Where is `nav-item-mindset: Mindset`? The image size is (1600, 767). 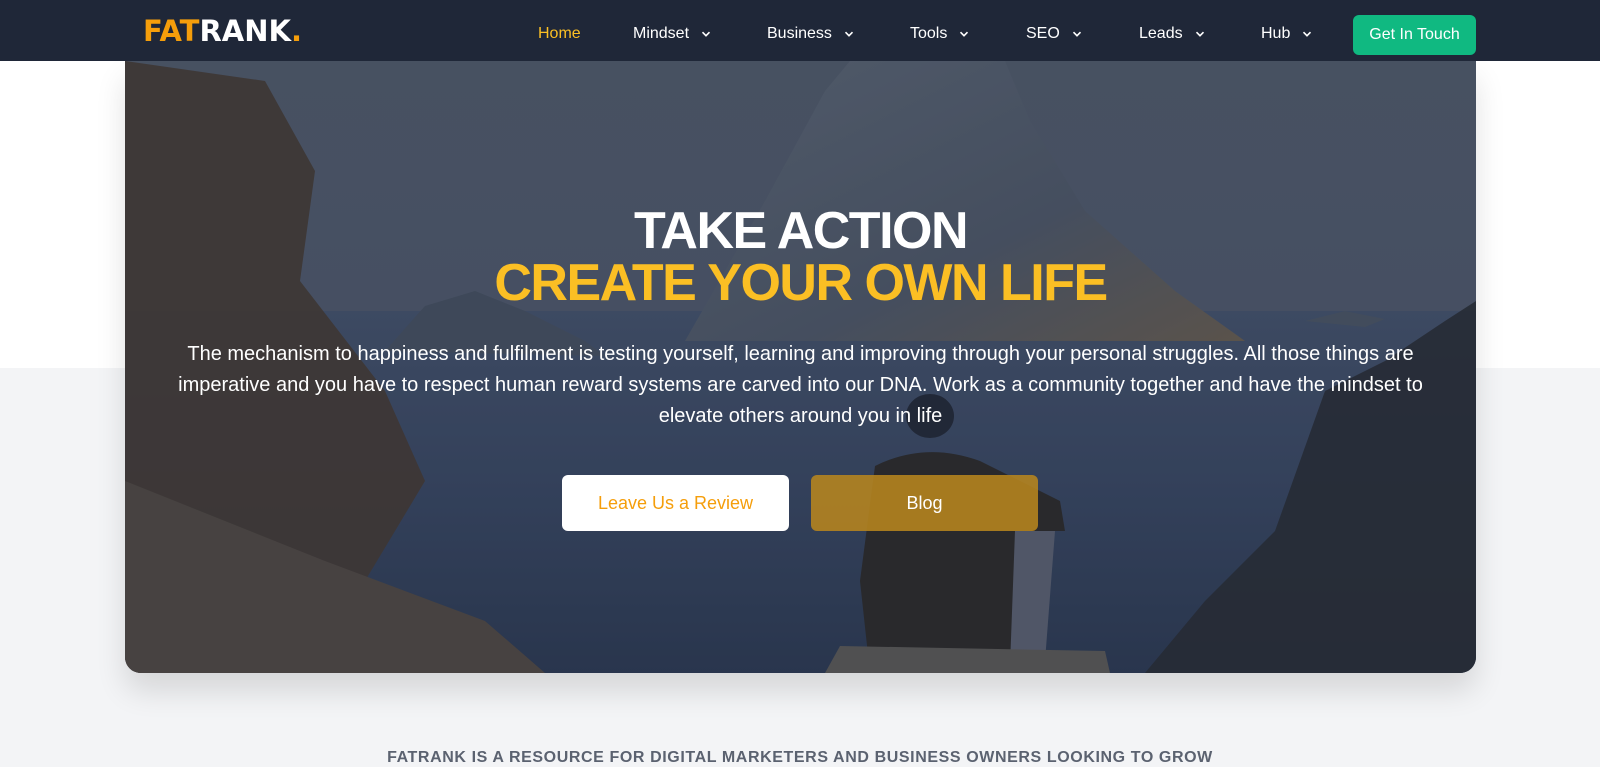
nav-item-mindset: Mindset is located at coordinates (672, 34).